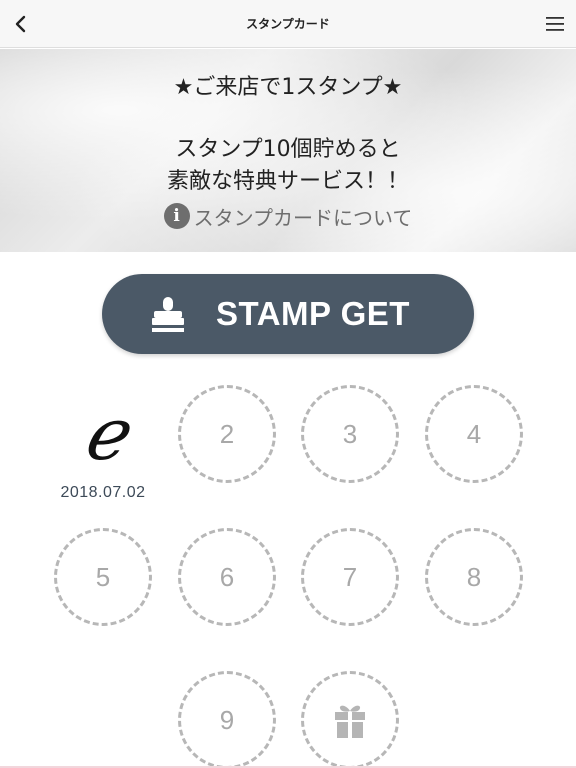 Image resolution: width=576 pixels, height=768 pixels. Describe the element at coordinates (288, 87) in the screenshot. I see `banner-headline: ★ご来店で1スタンプ★` at that location.